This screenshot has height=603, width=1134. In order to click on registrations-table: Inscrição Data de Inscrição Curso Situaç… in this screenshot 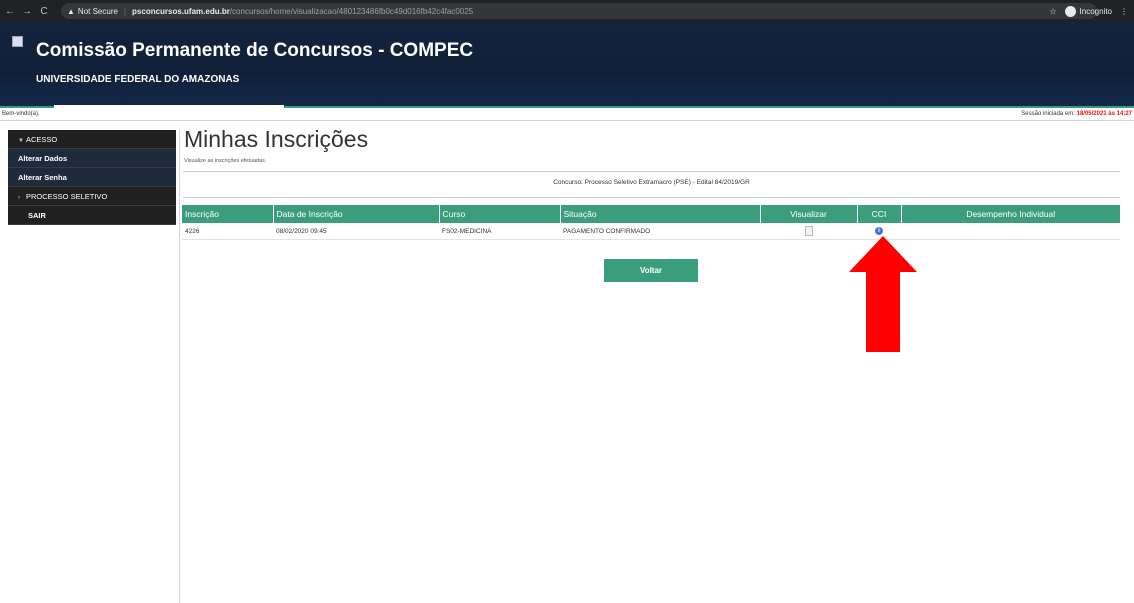, I will do `click(651, 222)`.